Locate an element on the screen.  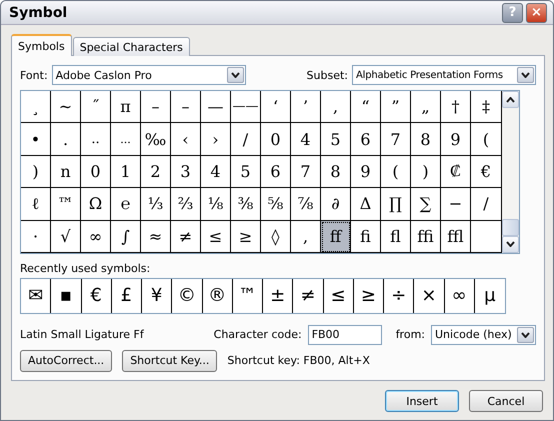
scroll-up-button is located at coordinates (510, 99).